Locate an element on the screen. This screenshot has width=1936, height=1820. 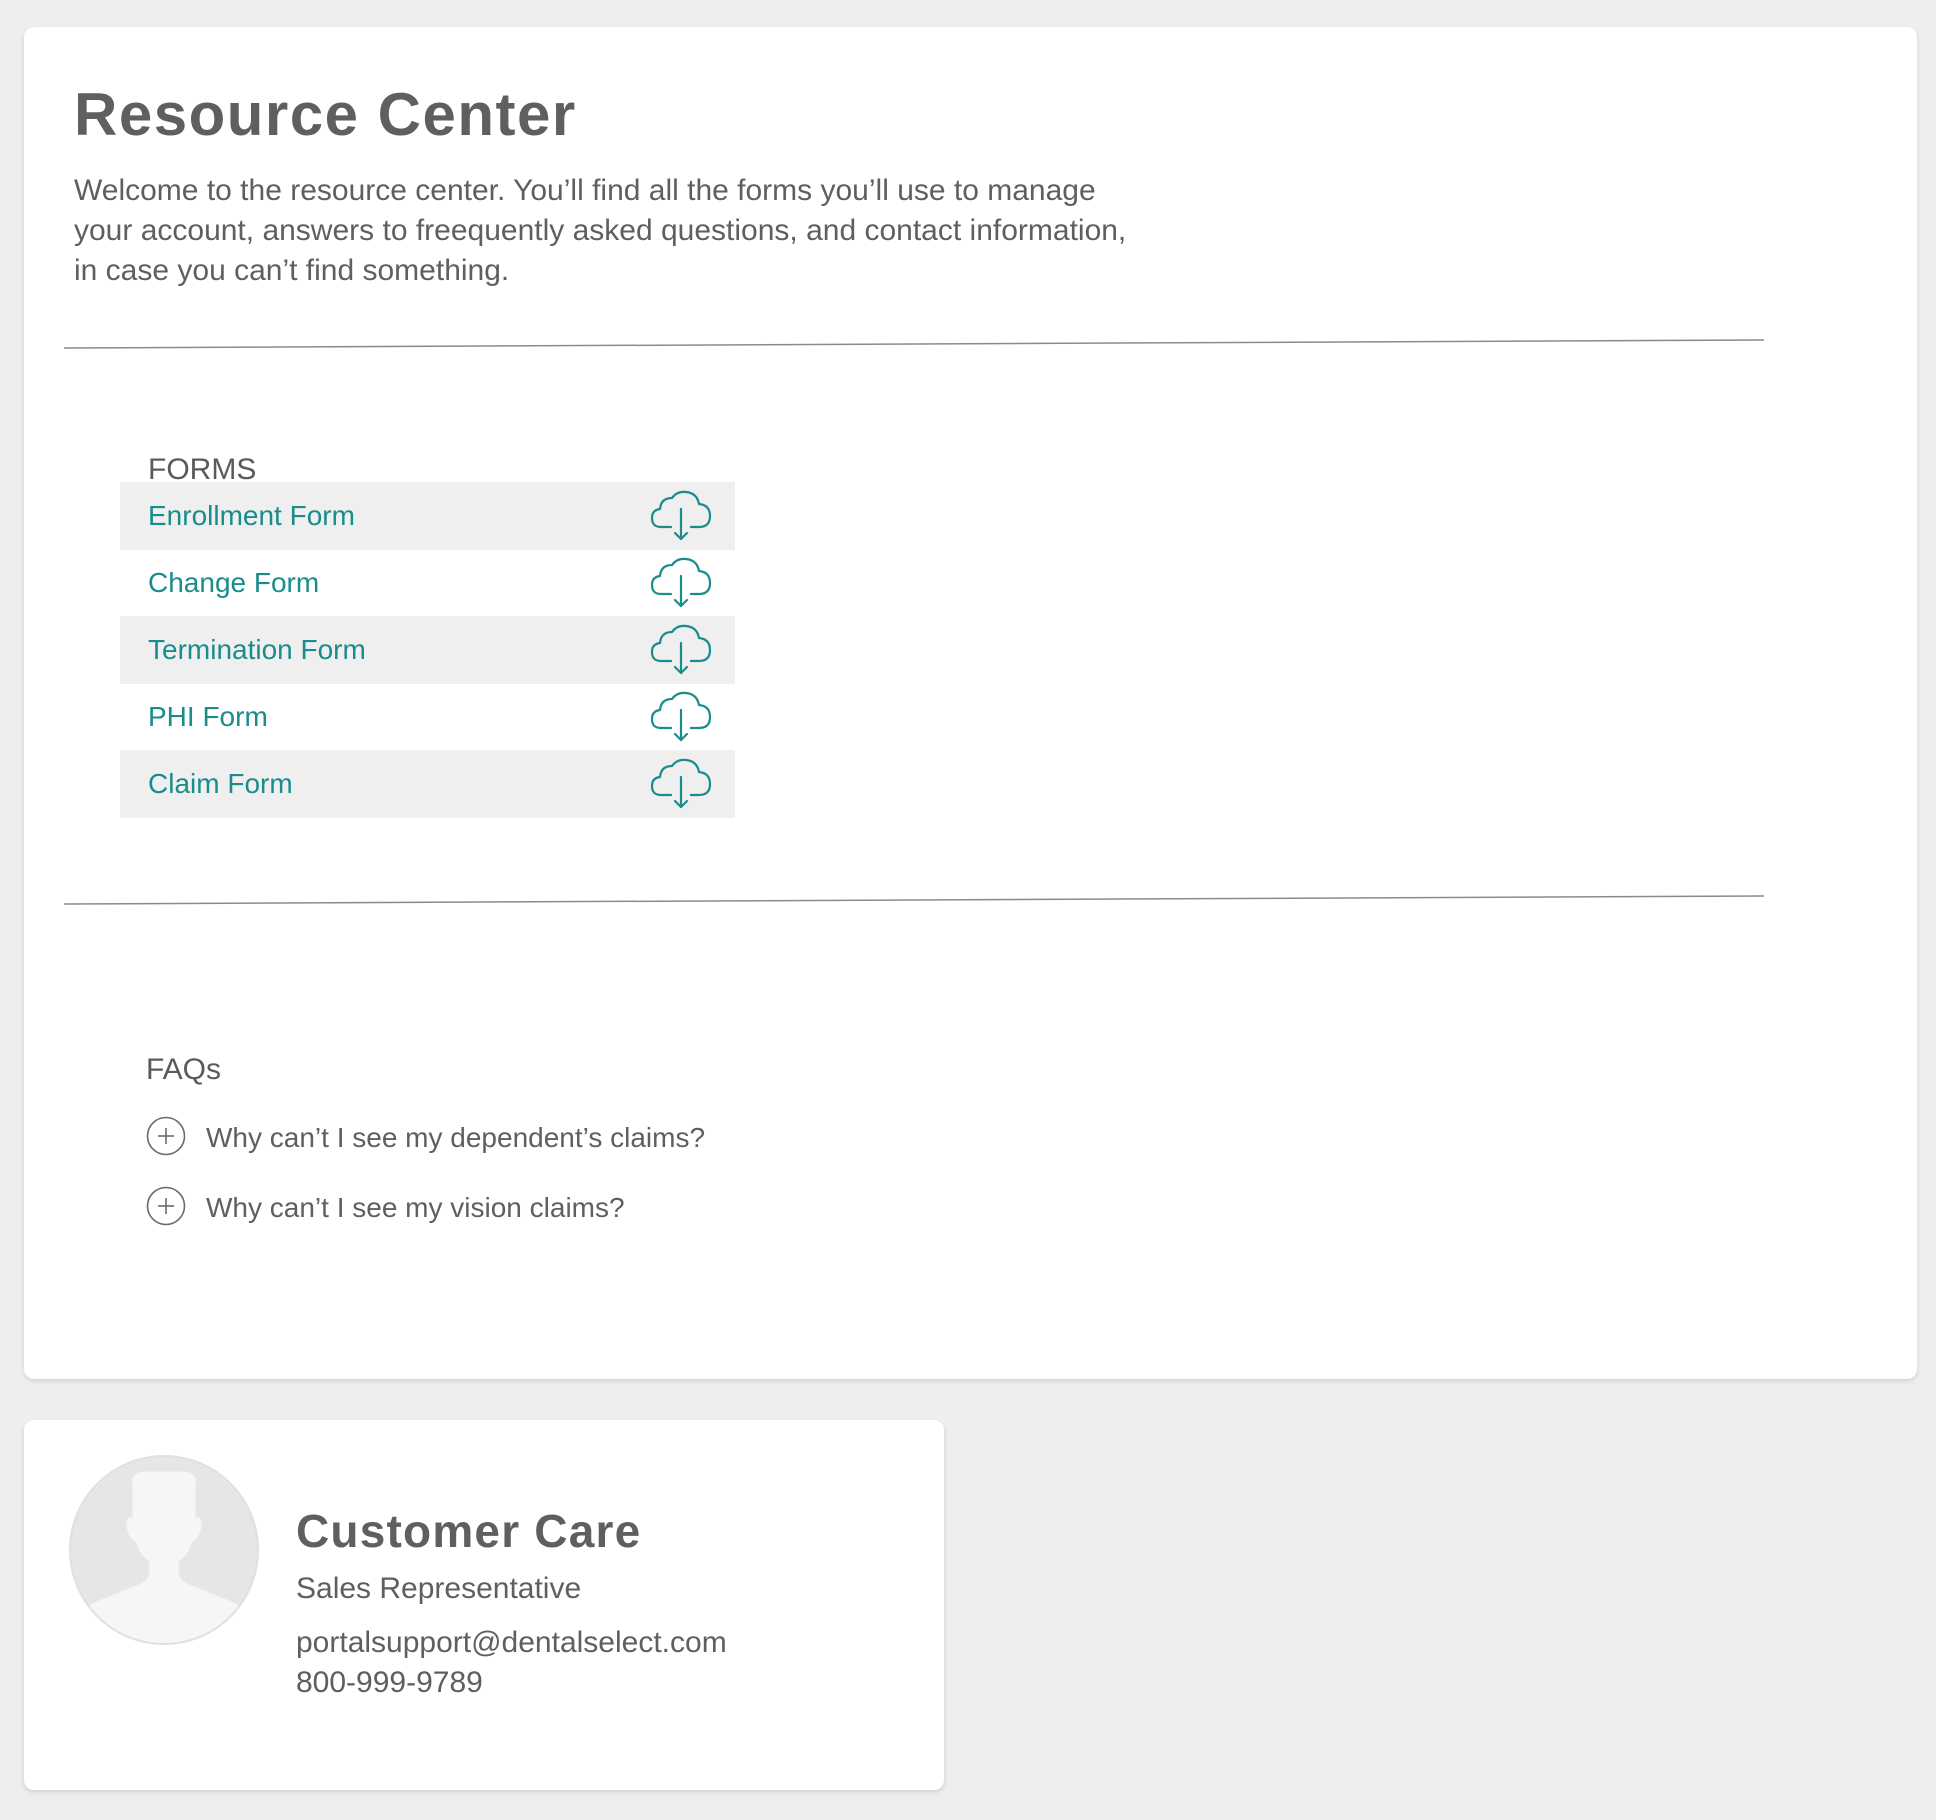
faqs-heading: FAQs is located at coordinates (184, 1069).